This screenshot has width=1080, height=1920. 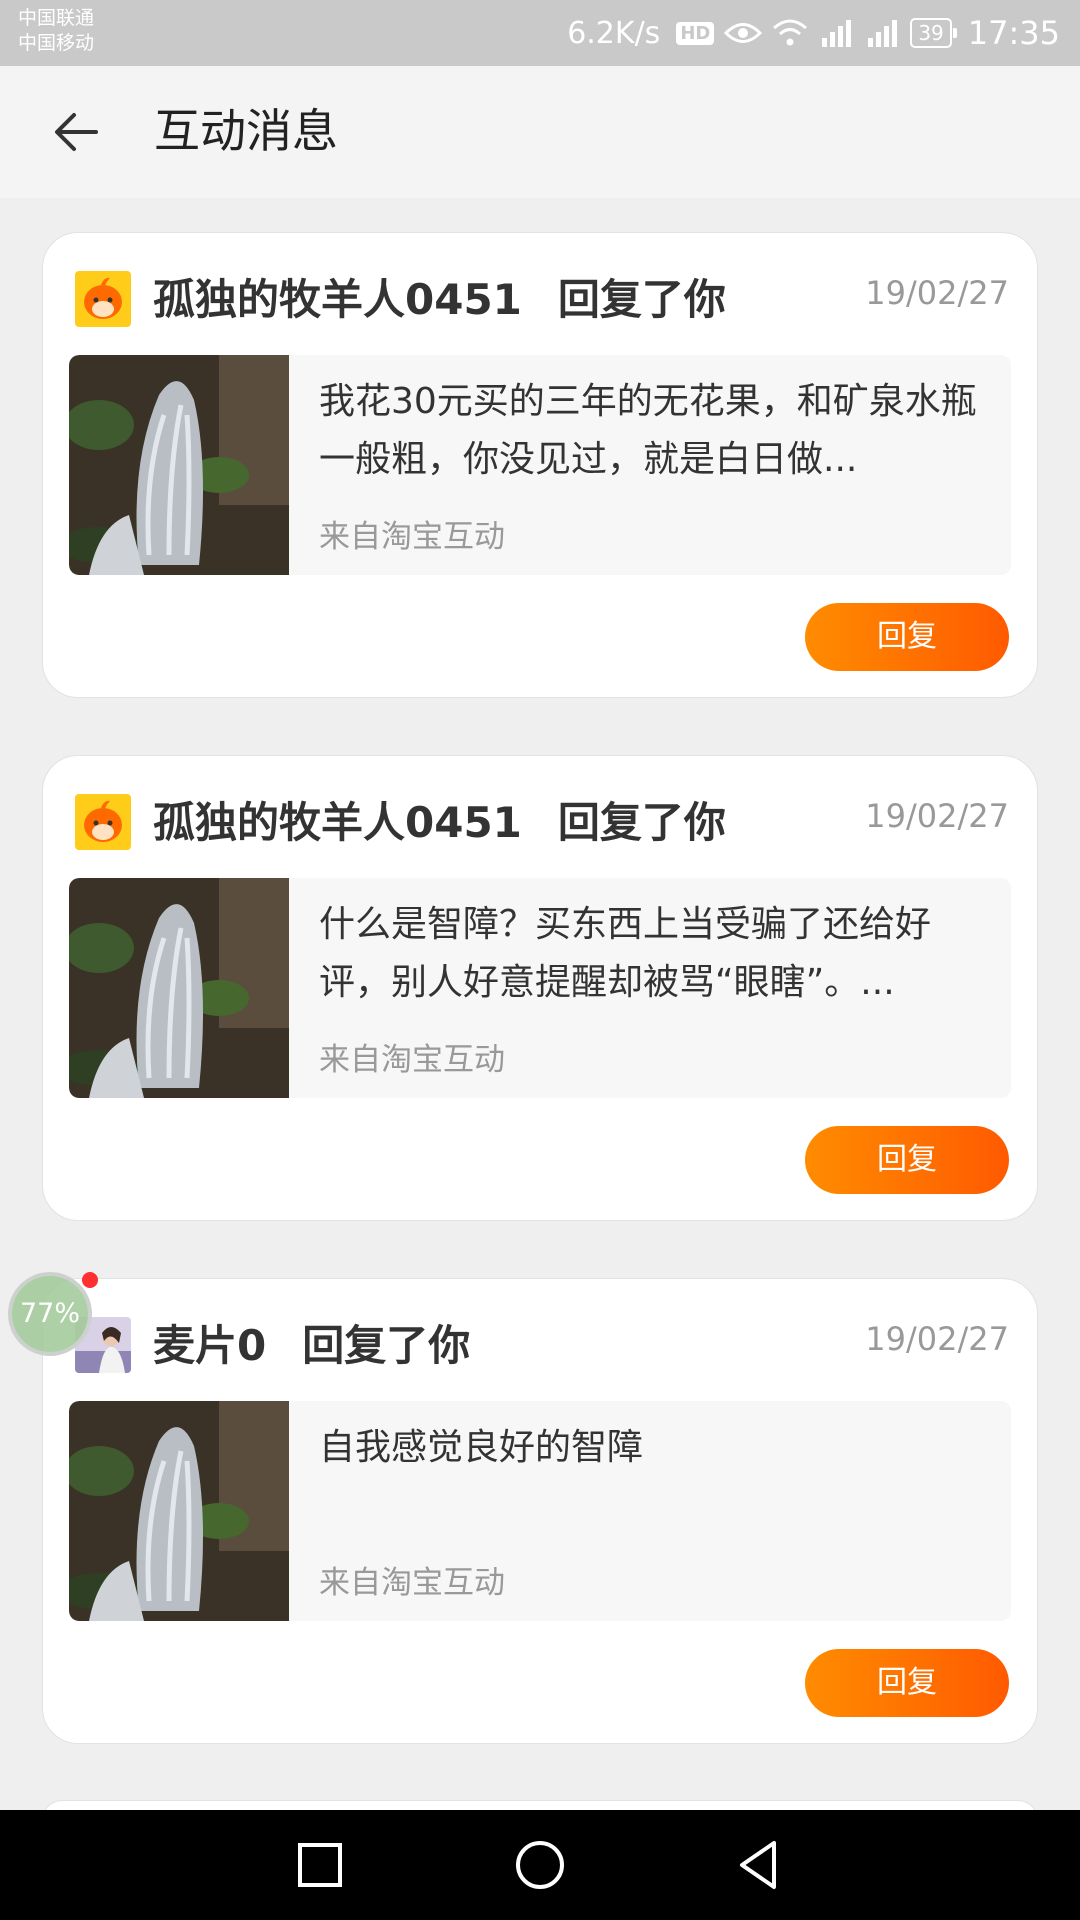 I want to click on recents-button, so click(x=320, y=1865).